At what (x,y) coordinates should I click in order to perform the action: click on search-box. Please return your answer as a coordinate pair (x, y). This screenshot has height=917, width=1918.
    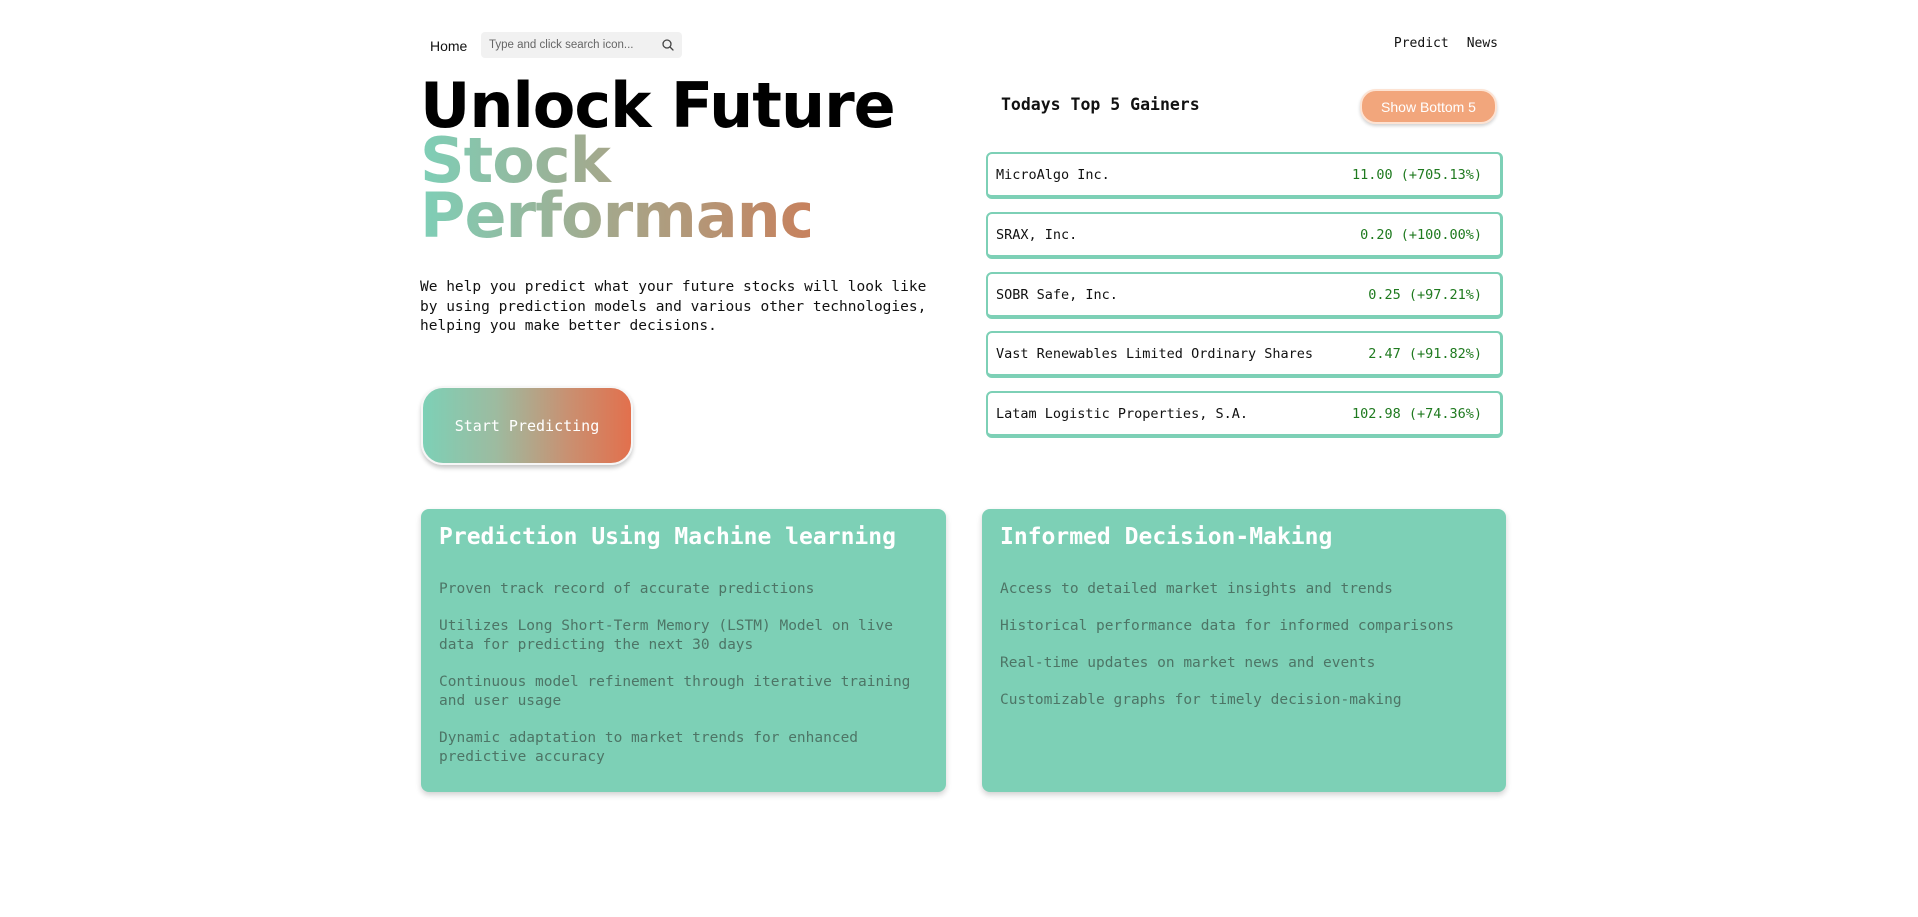
    Looking at the image, I should click on (581, 45).